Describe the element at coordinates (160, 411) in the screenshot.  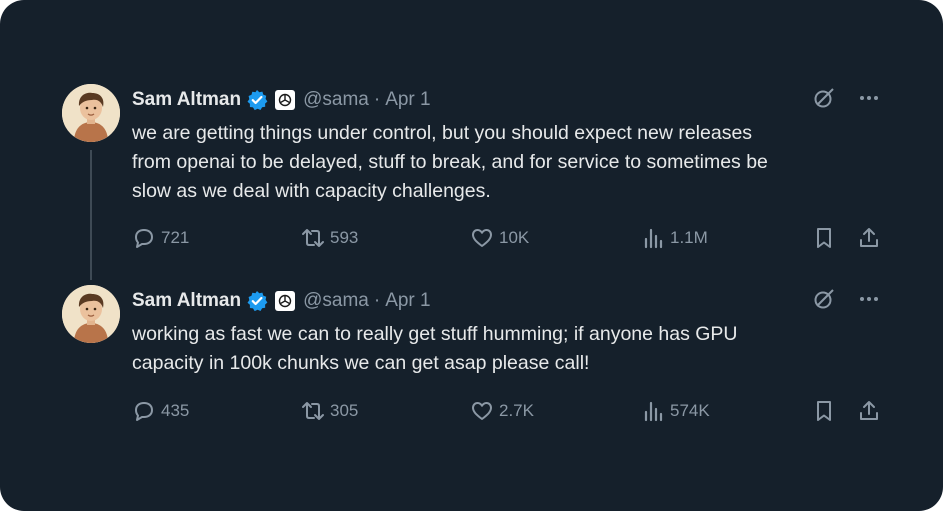
I see `reply-button: 435` at that location.